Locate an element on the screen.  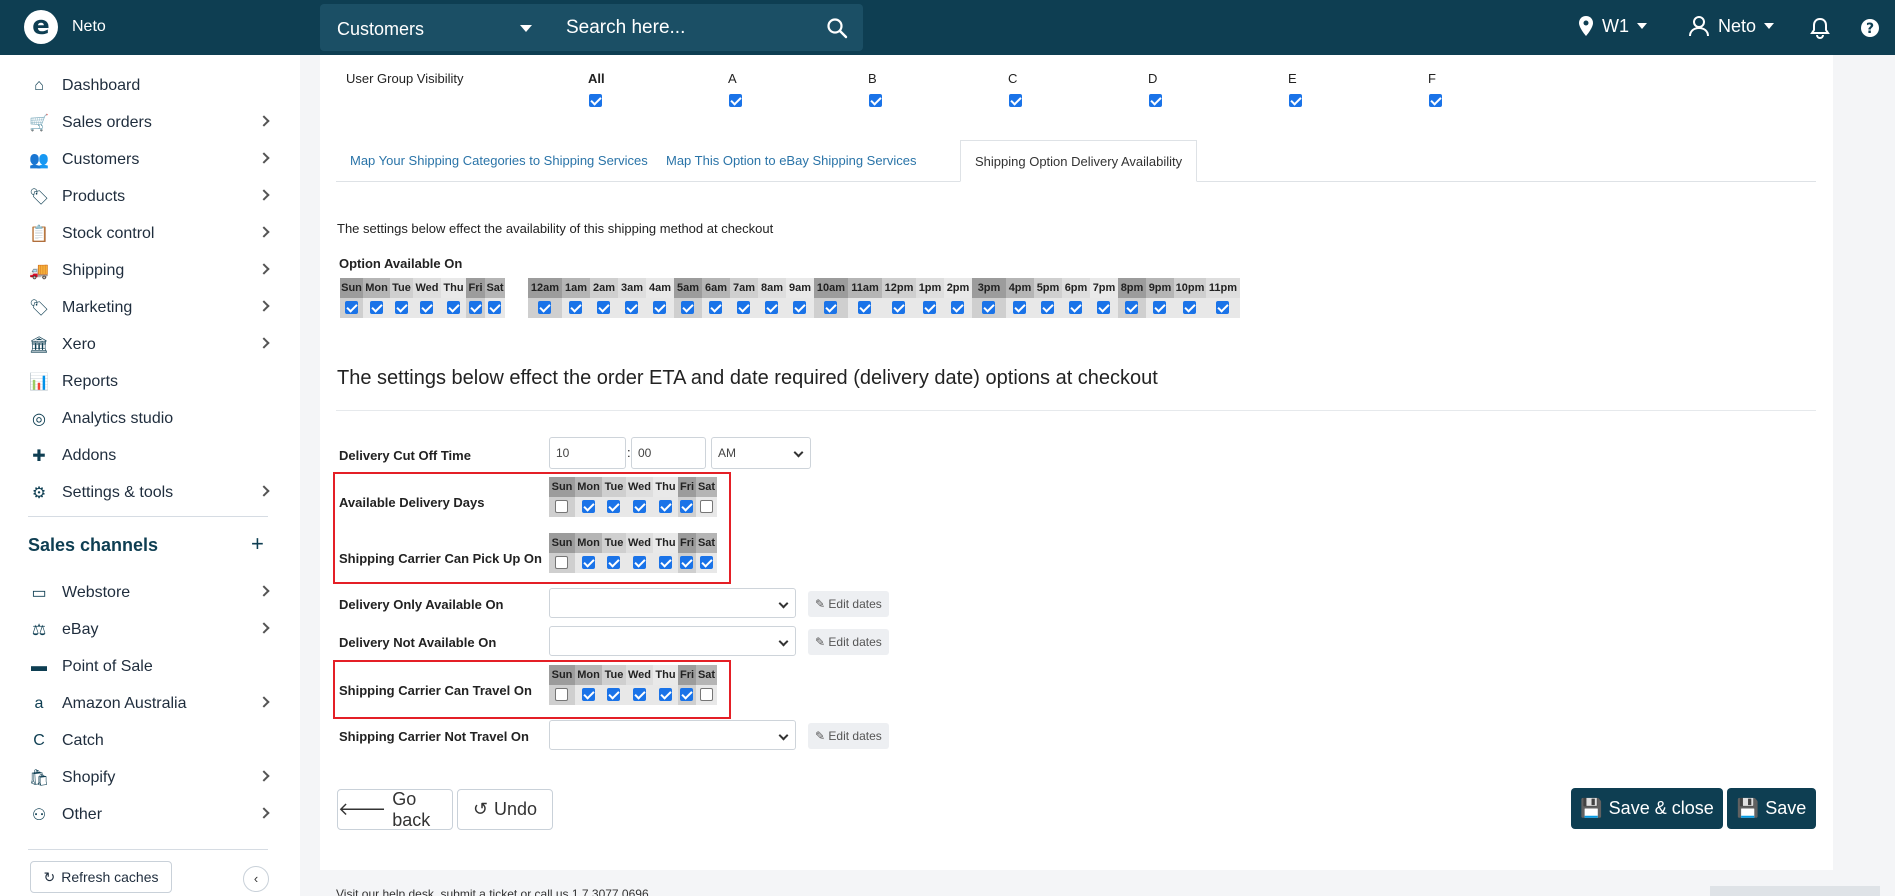
sidebar-item-shipping: 🚚 Shipping is located at coordinates (149, 271).